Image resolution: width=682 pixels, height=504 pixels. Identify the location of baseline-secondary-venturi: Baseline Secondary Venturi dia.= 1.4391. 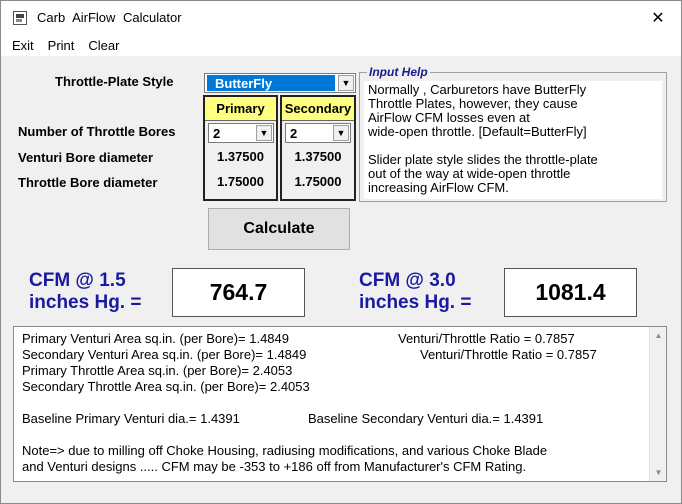
(426, 418).